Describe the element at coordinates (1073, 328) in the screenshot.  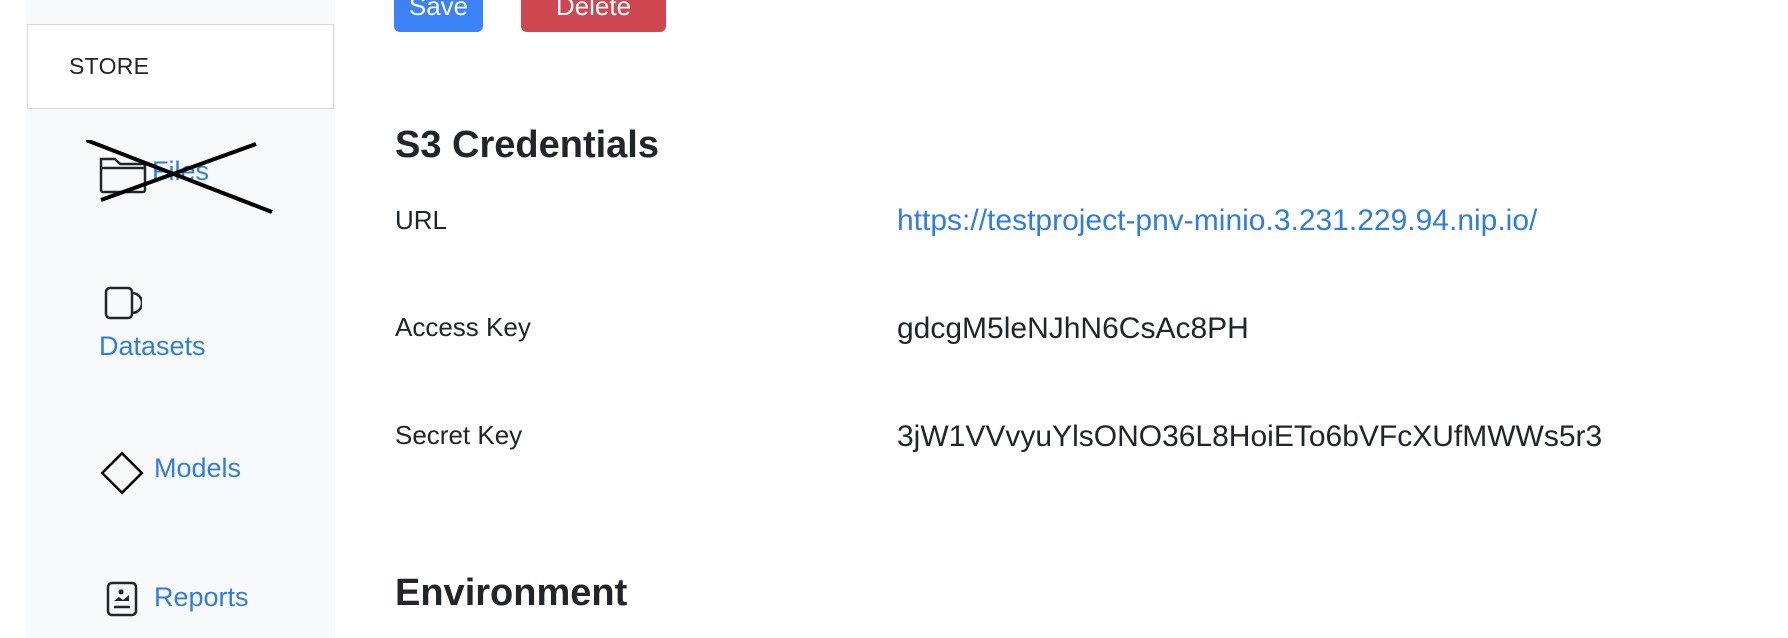
I see `access-key-value: gdcgM5leNJhN6CsAc8PH` at that location.